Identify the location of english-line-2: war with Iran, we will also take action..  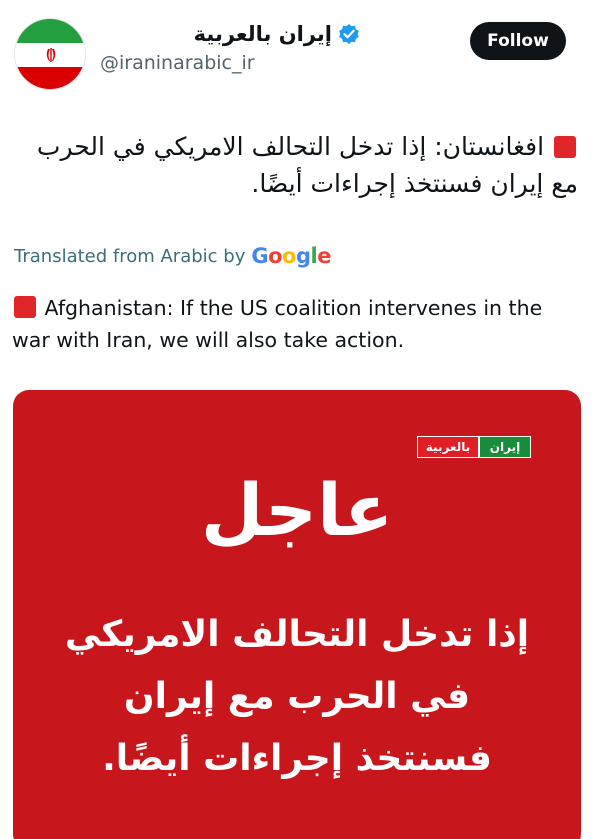
(208, 340).